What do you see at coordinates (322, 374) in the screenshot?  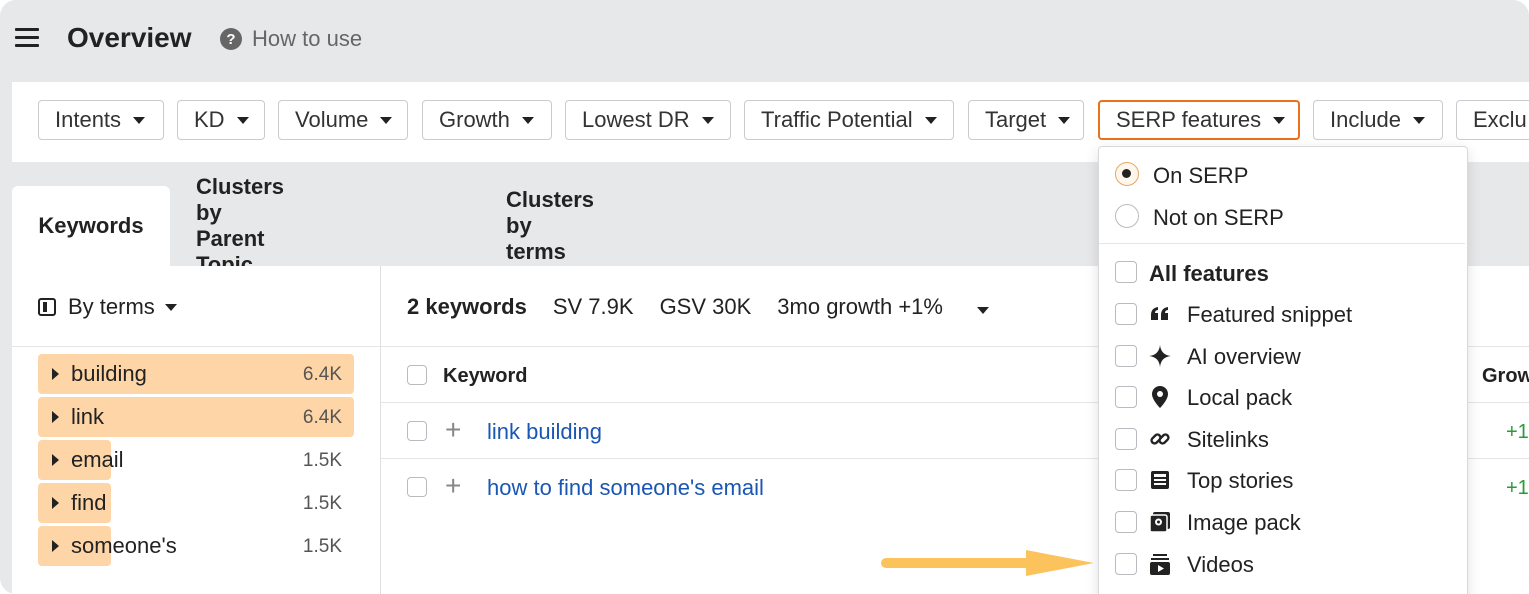 I see `term-volume: 6.4K` at bounding box center [322, 374].